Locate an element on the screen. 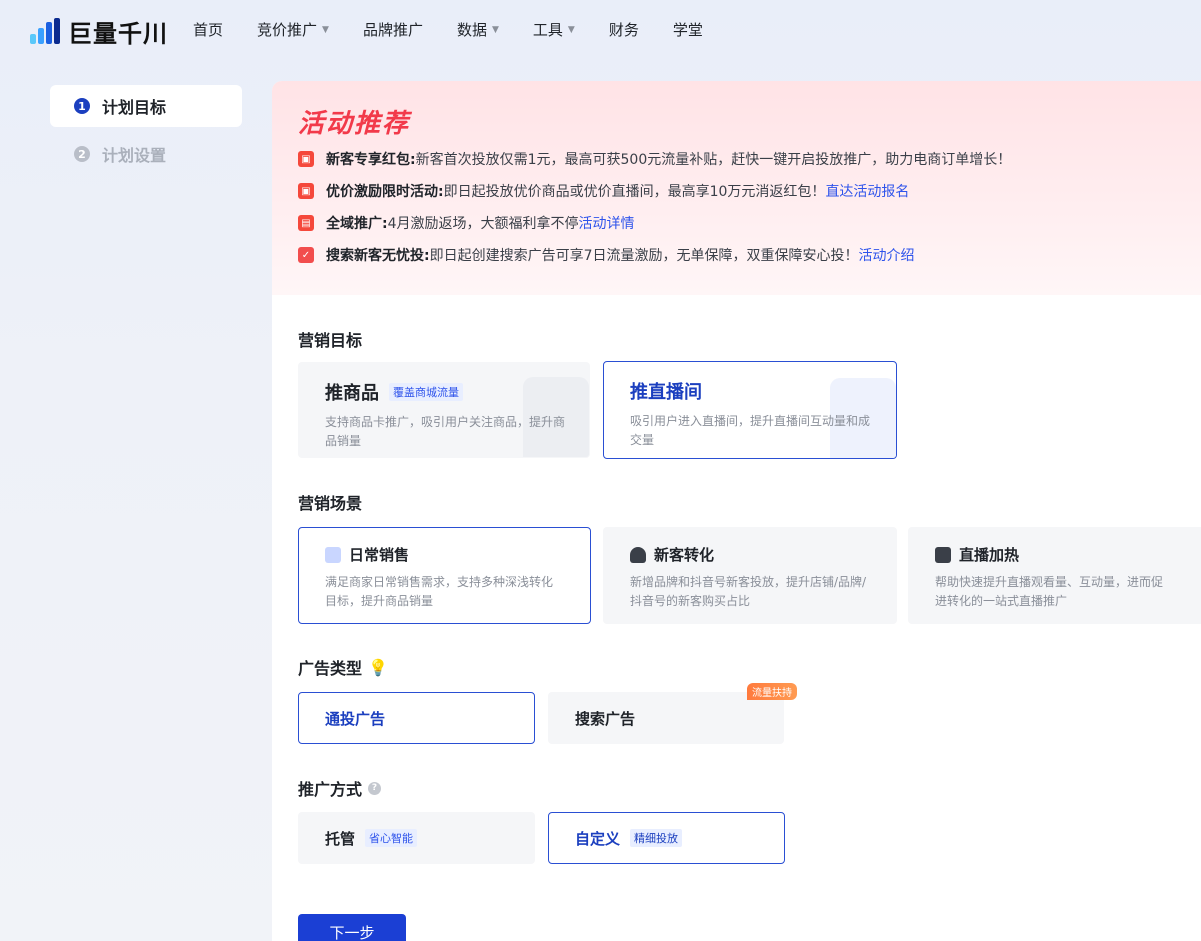 The width and height of the screenshot is (1201, 941). option-tag: 精细投放 is located at coordinates (656, 838).